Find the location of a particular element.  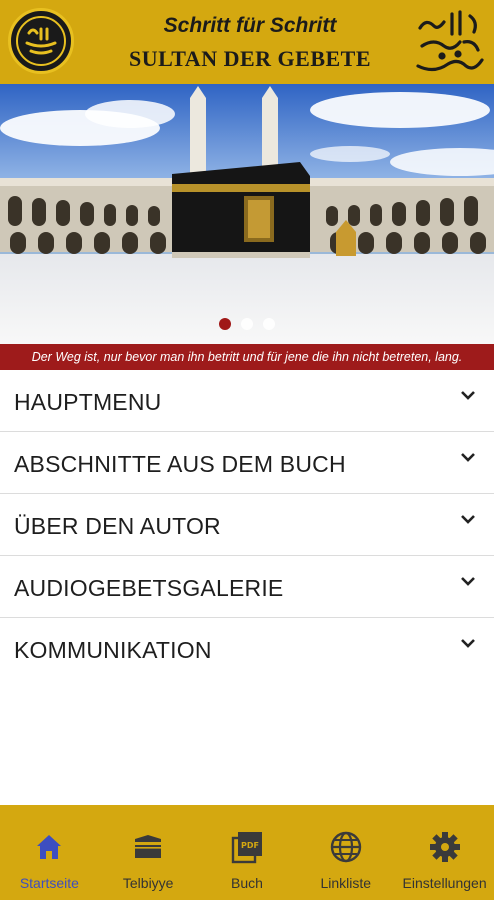

nav-item-label: Linkliste is located at coordinates (346, 883).